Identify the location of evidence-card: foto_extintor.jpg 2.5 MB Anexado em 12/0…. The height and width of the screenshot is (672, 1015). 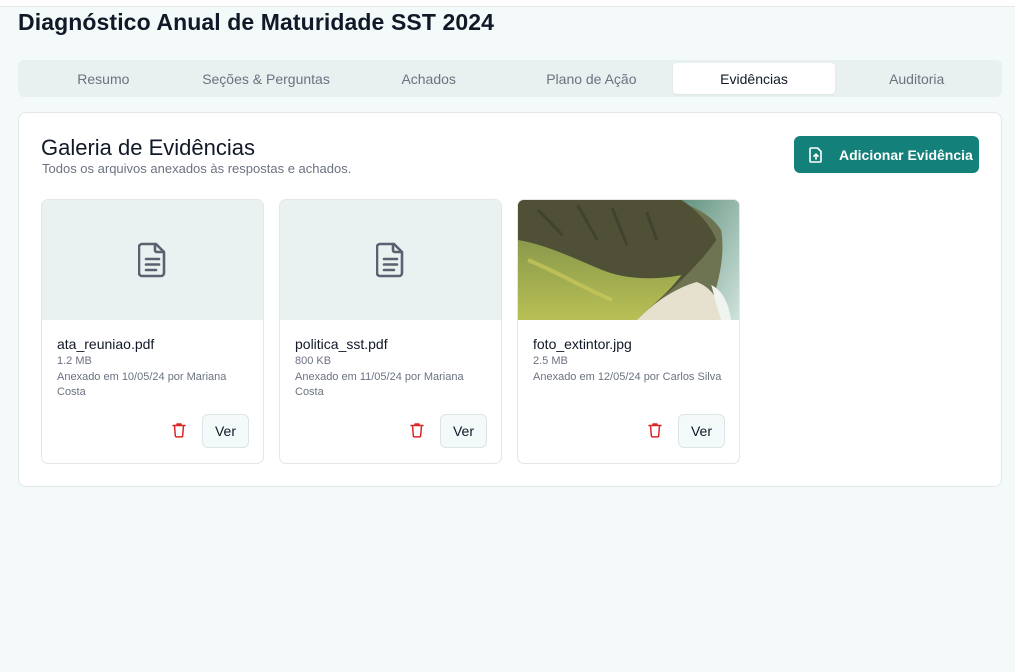
(628, 331).